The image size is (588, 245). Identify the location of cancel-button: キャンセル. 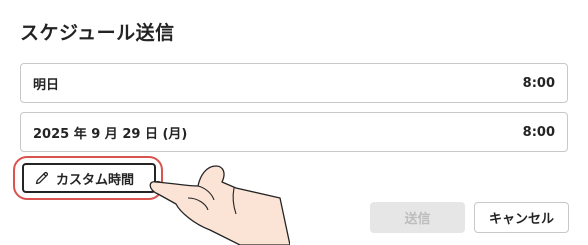
(521, 217).